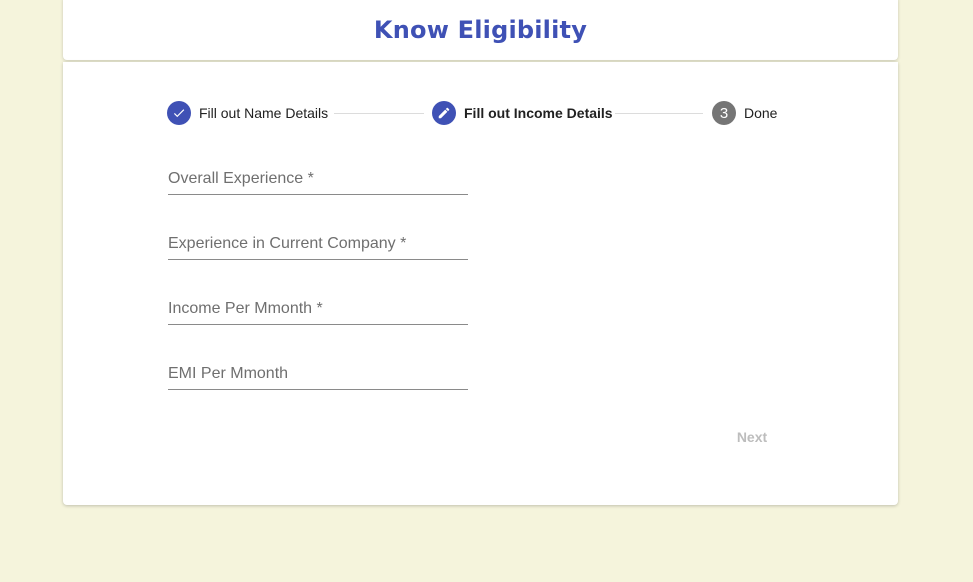 Image resolution: width=973 pixels, height=582 pixels. I want to click on step-income-details: Fill out Income Details, so click(522, 113).